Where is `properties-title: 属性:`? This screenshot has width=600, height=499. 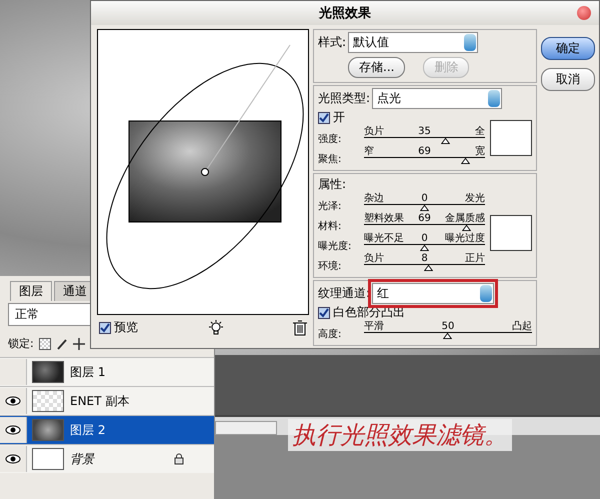 properties-title: 属性: is located at coordinates (332, 184).